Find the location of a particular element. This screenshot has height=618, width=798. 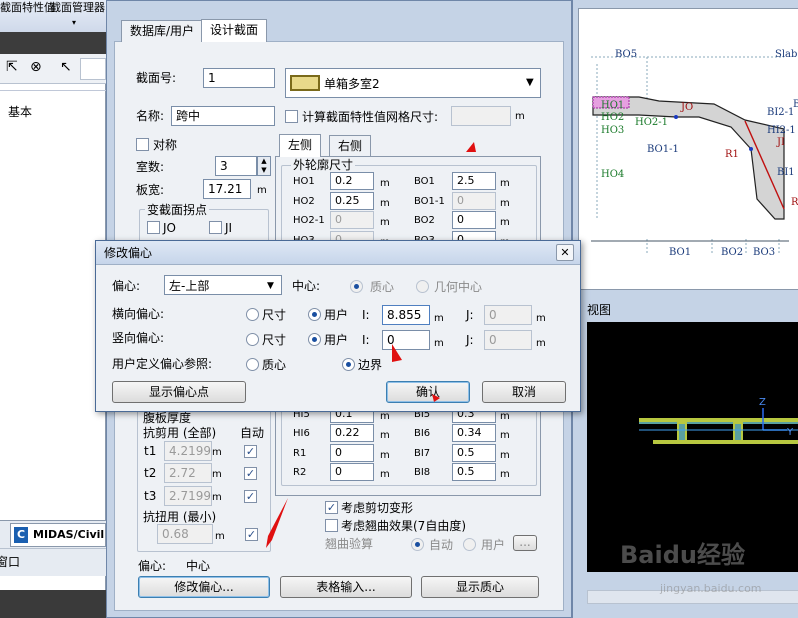

red-arrow-bottom is located at coordinates (277, 523).